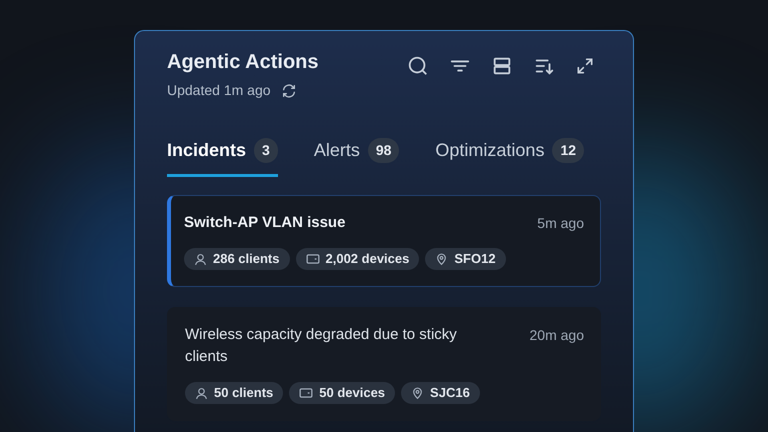 The width and height of the screenshot is (768, 432). I want to click on refresh-icon, so click(288, 90).